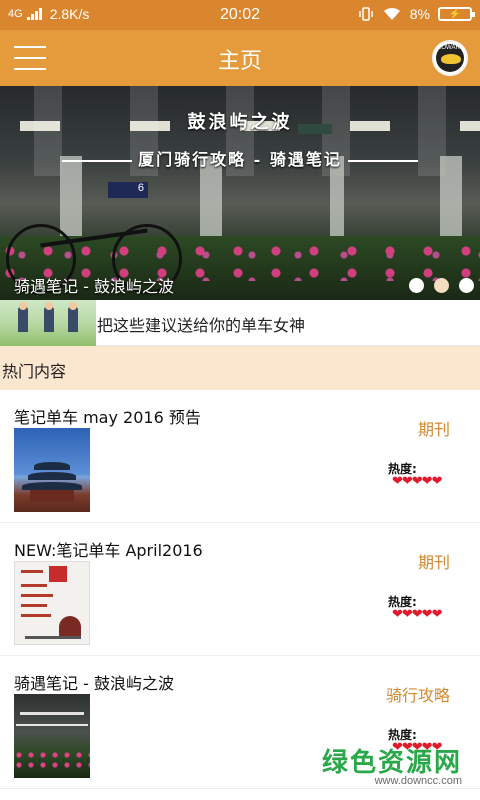 The width and height of the screenshot is (480, 800). Describe the element at coordinates (107, 417) in the screenshot. I see `item-title: 笔记单车 may 2016 预告` at that location.